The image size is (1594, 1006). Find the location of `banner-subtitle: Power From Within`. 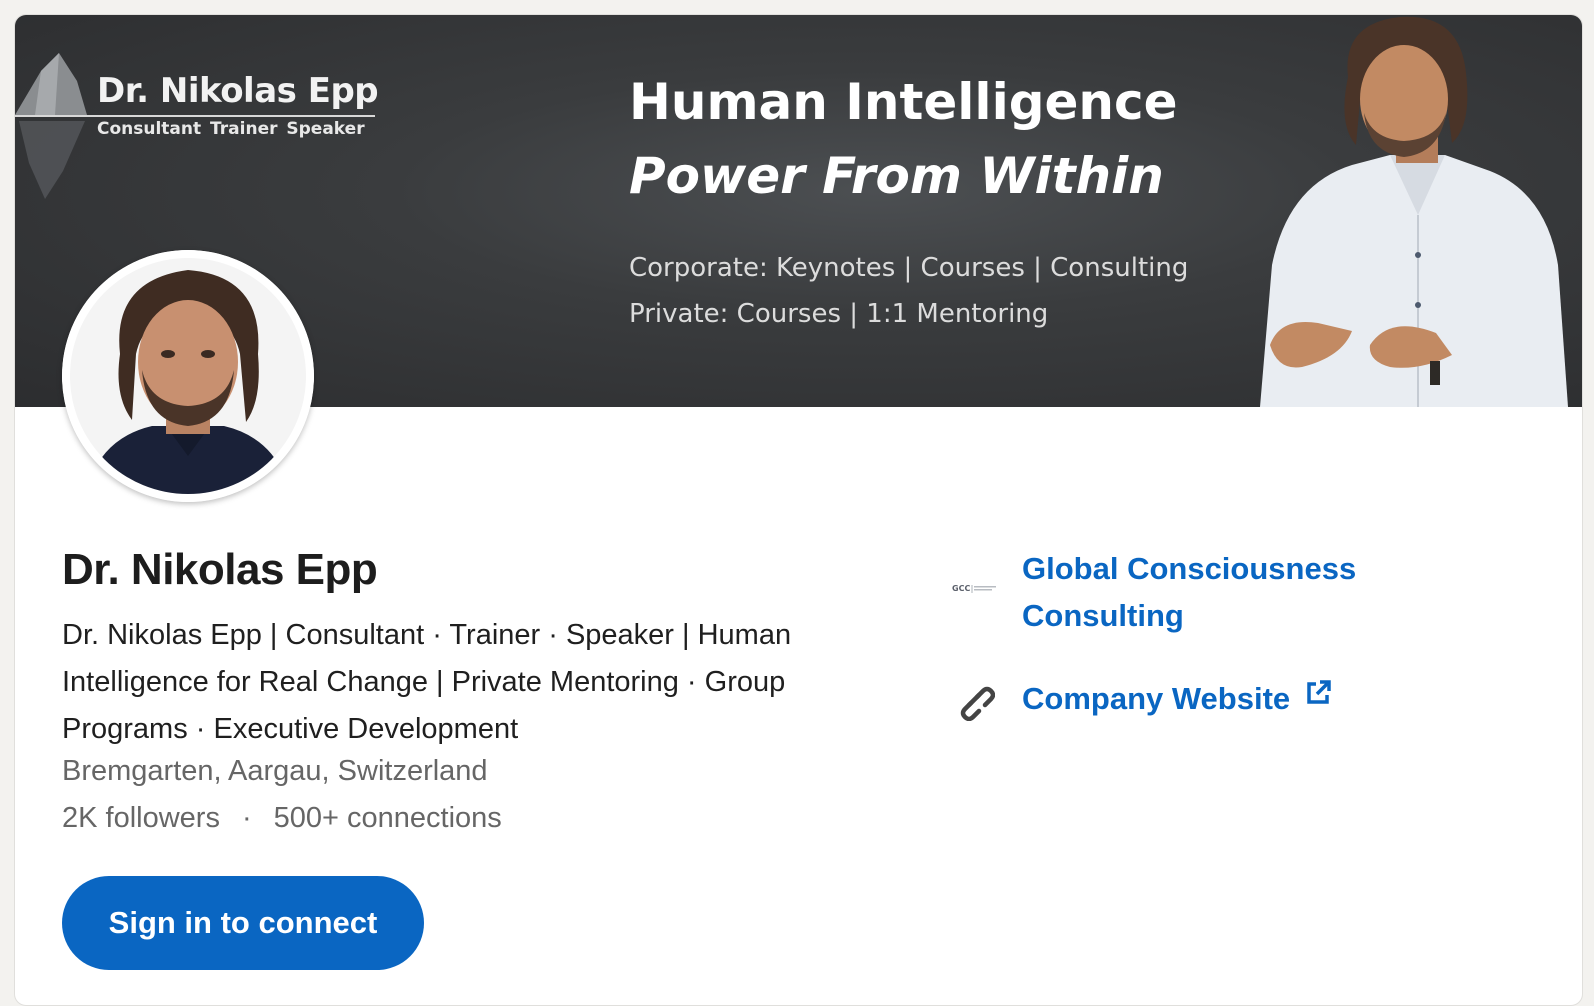

banner-subtitle: Power From Within is located at coordinates (896, 176).